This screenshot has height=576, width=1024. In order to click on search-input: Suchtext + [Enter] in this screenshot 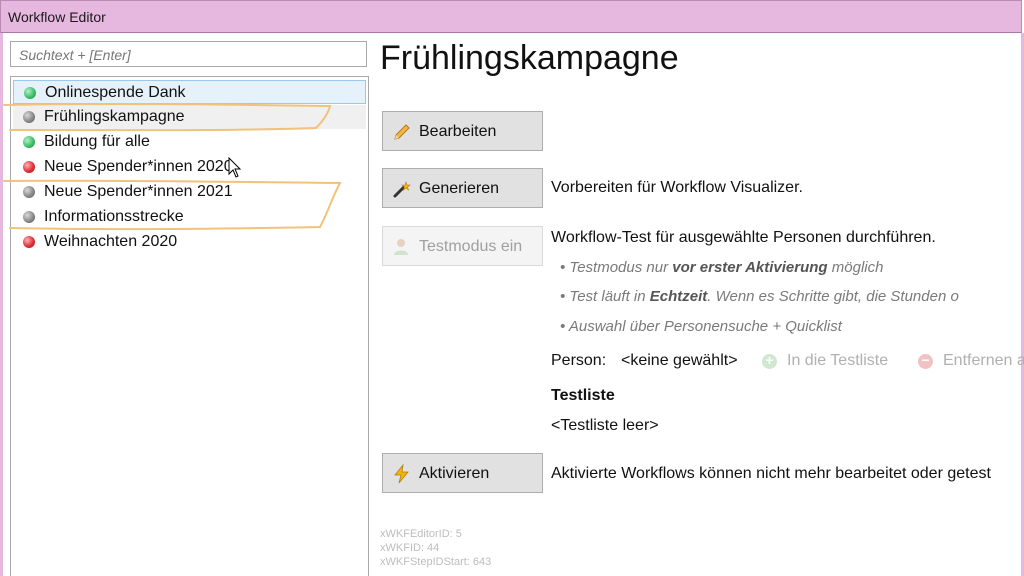, I will do `click(188, 54)`.